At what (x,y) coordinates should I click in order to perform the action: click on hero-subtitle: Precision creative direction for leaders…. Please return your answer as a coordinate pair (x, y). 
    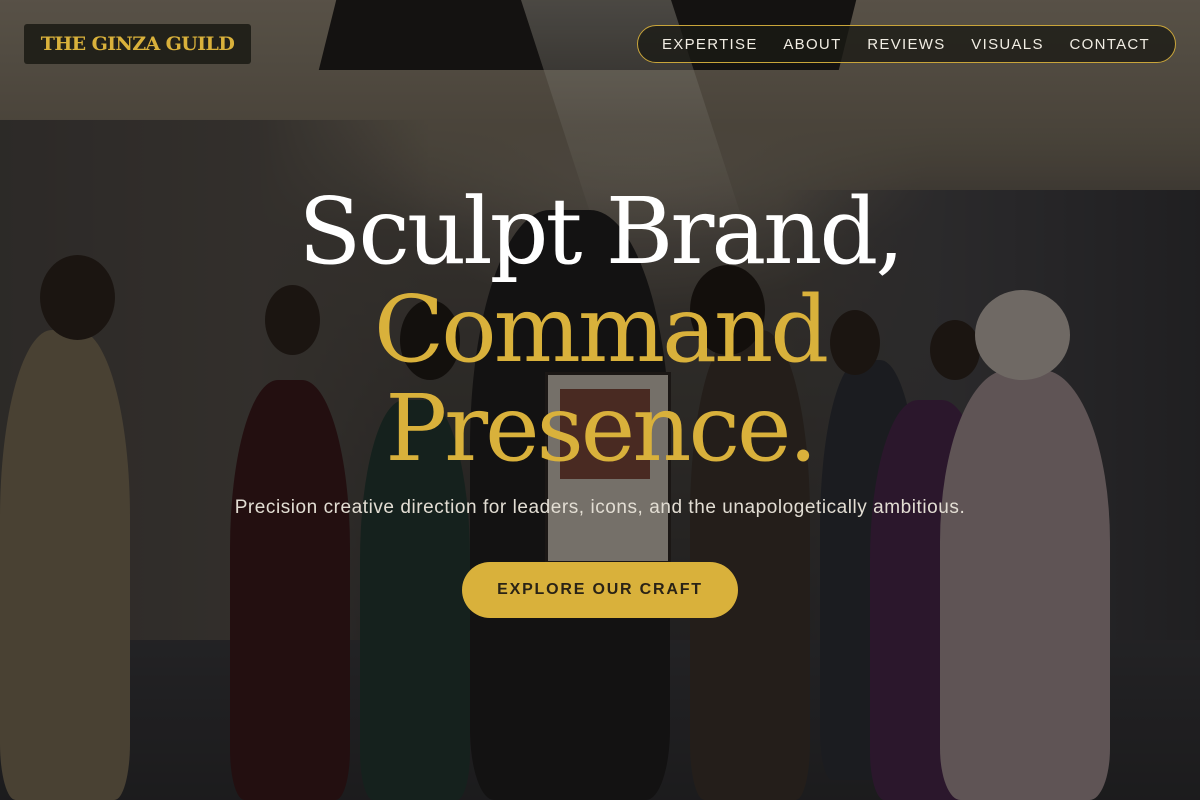
    Looking at the image, I should click on (600, 507).